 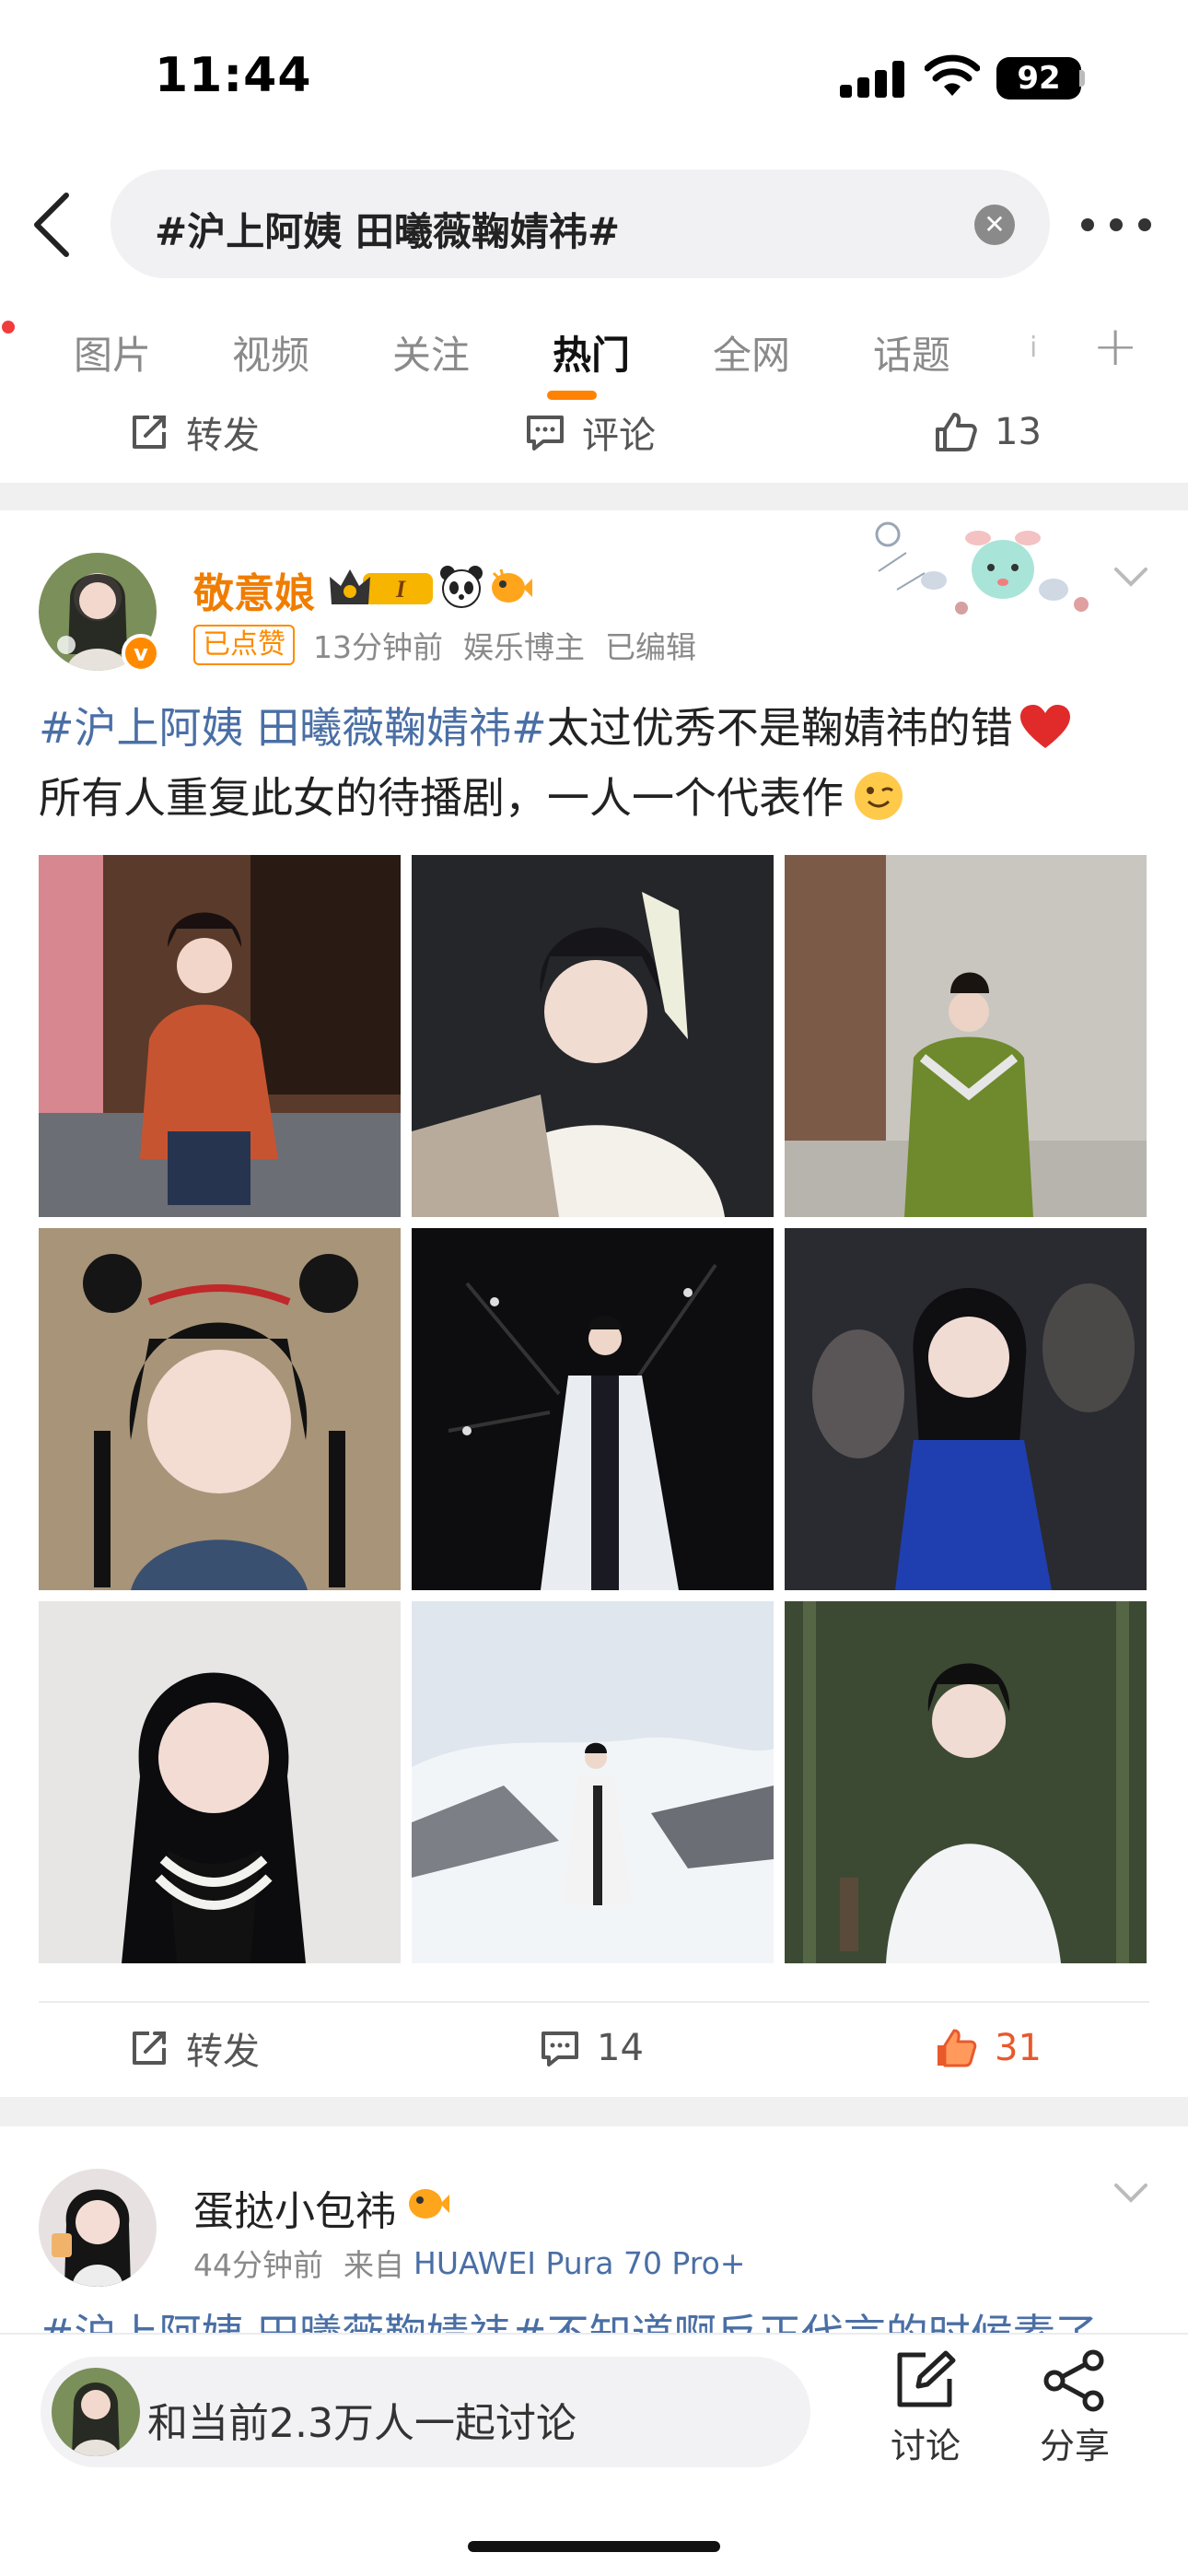 I want to click on decorative-sticker-icon, so click(x=982, y=568).